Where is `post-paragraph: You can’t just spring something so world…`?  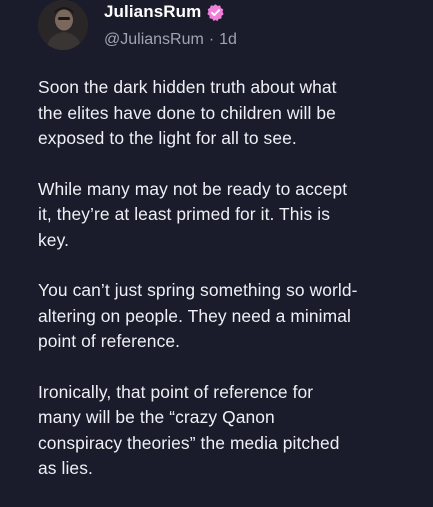
post-paragraph: You can’t just spring something so world… is located at coordinates (198, 315).